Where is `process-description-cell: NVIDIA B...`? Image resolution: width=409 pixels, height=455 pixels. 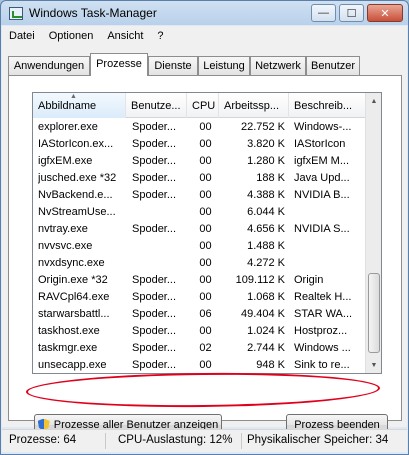 process-description-cell: NVIDIA B... is located at coordinates (322, 195).